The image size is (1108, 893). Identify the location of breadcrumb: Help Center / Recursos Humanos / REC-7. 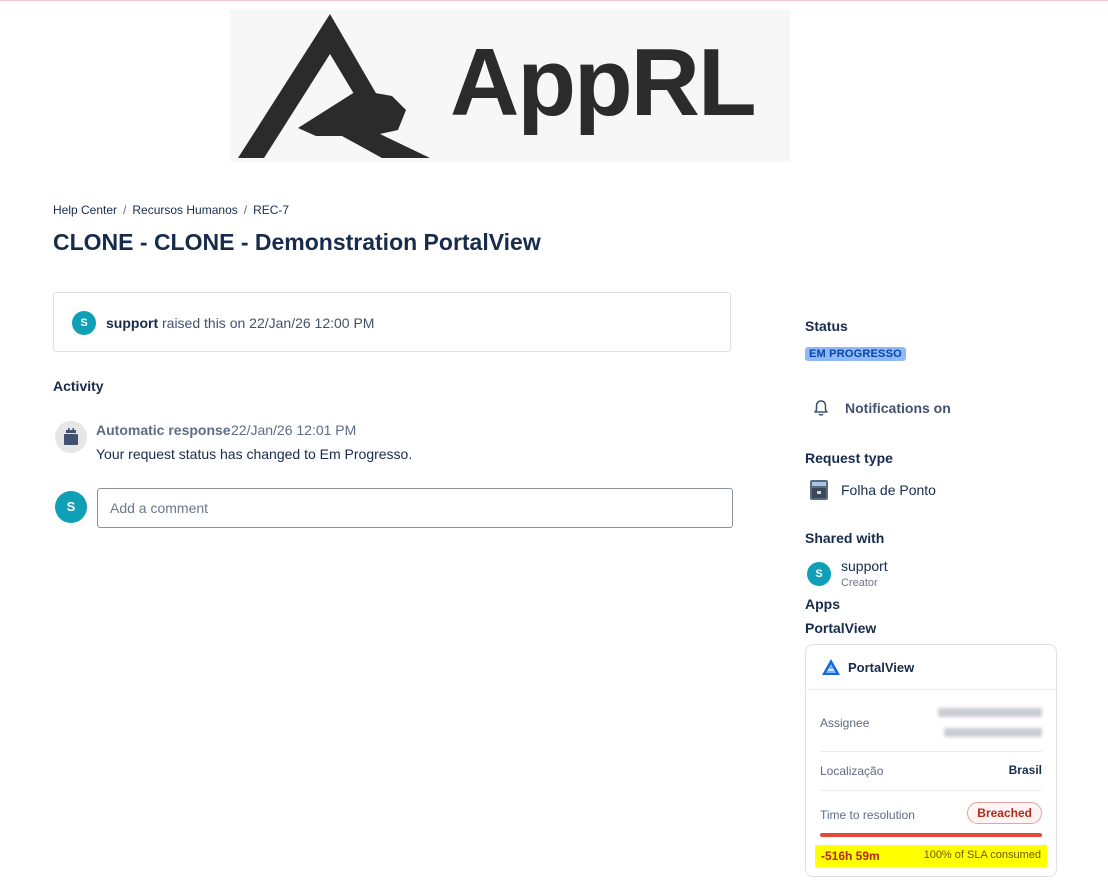
(171, 210).